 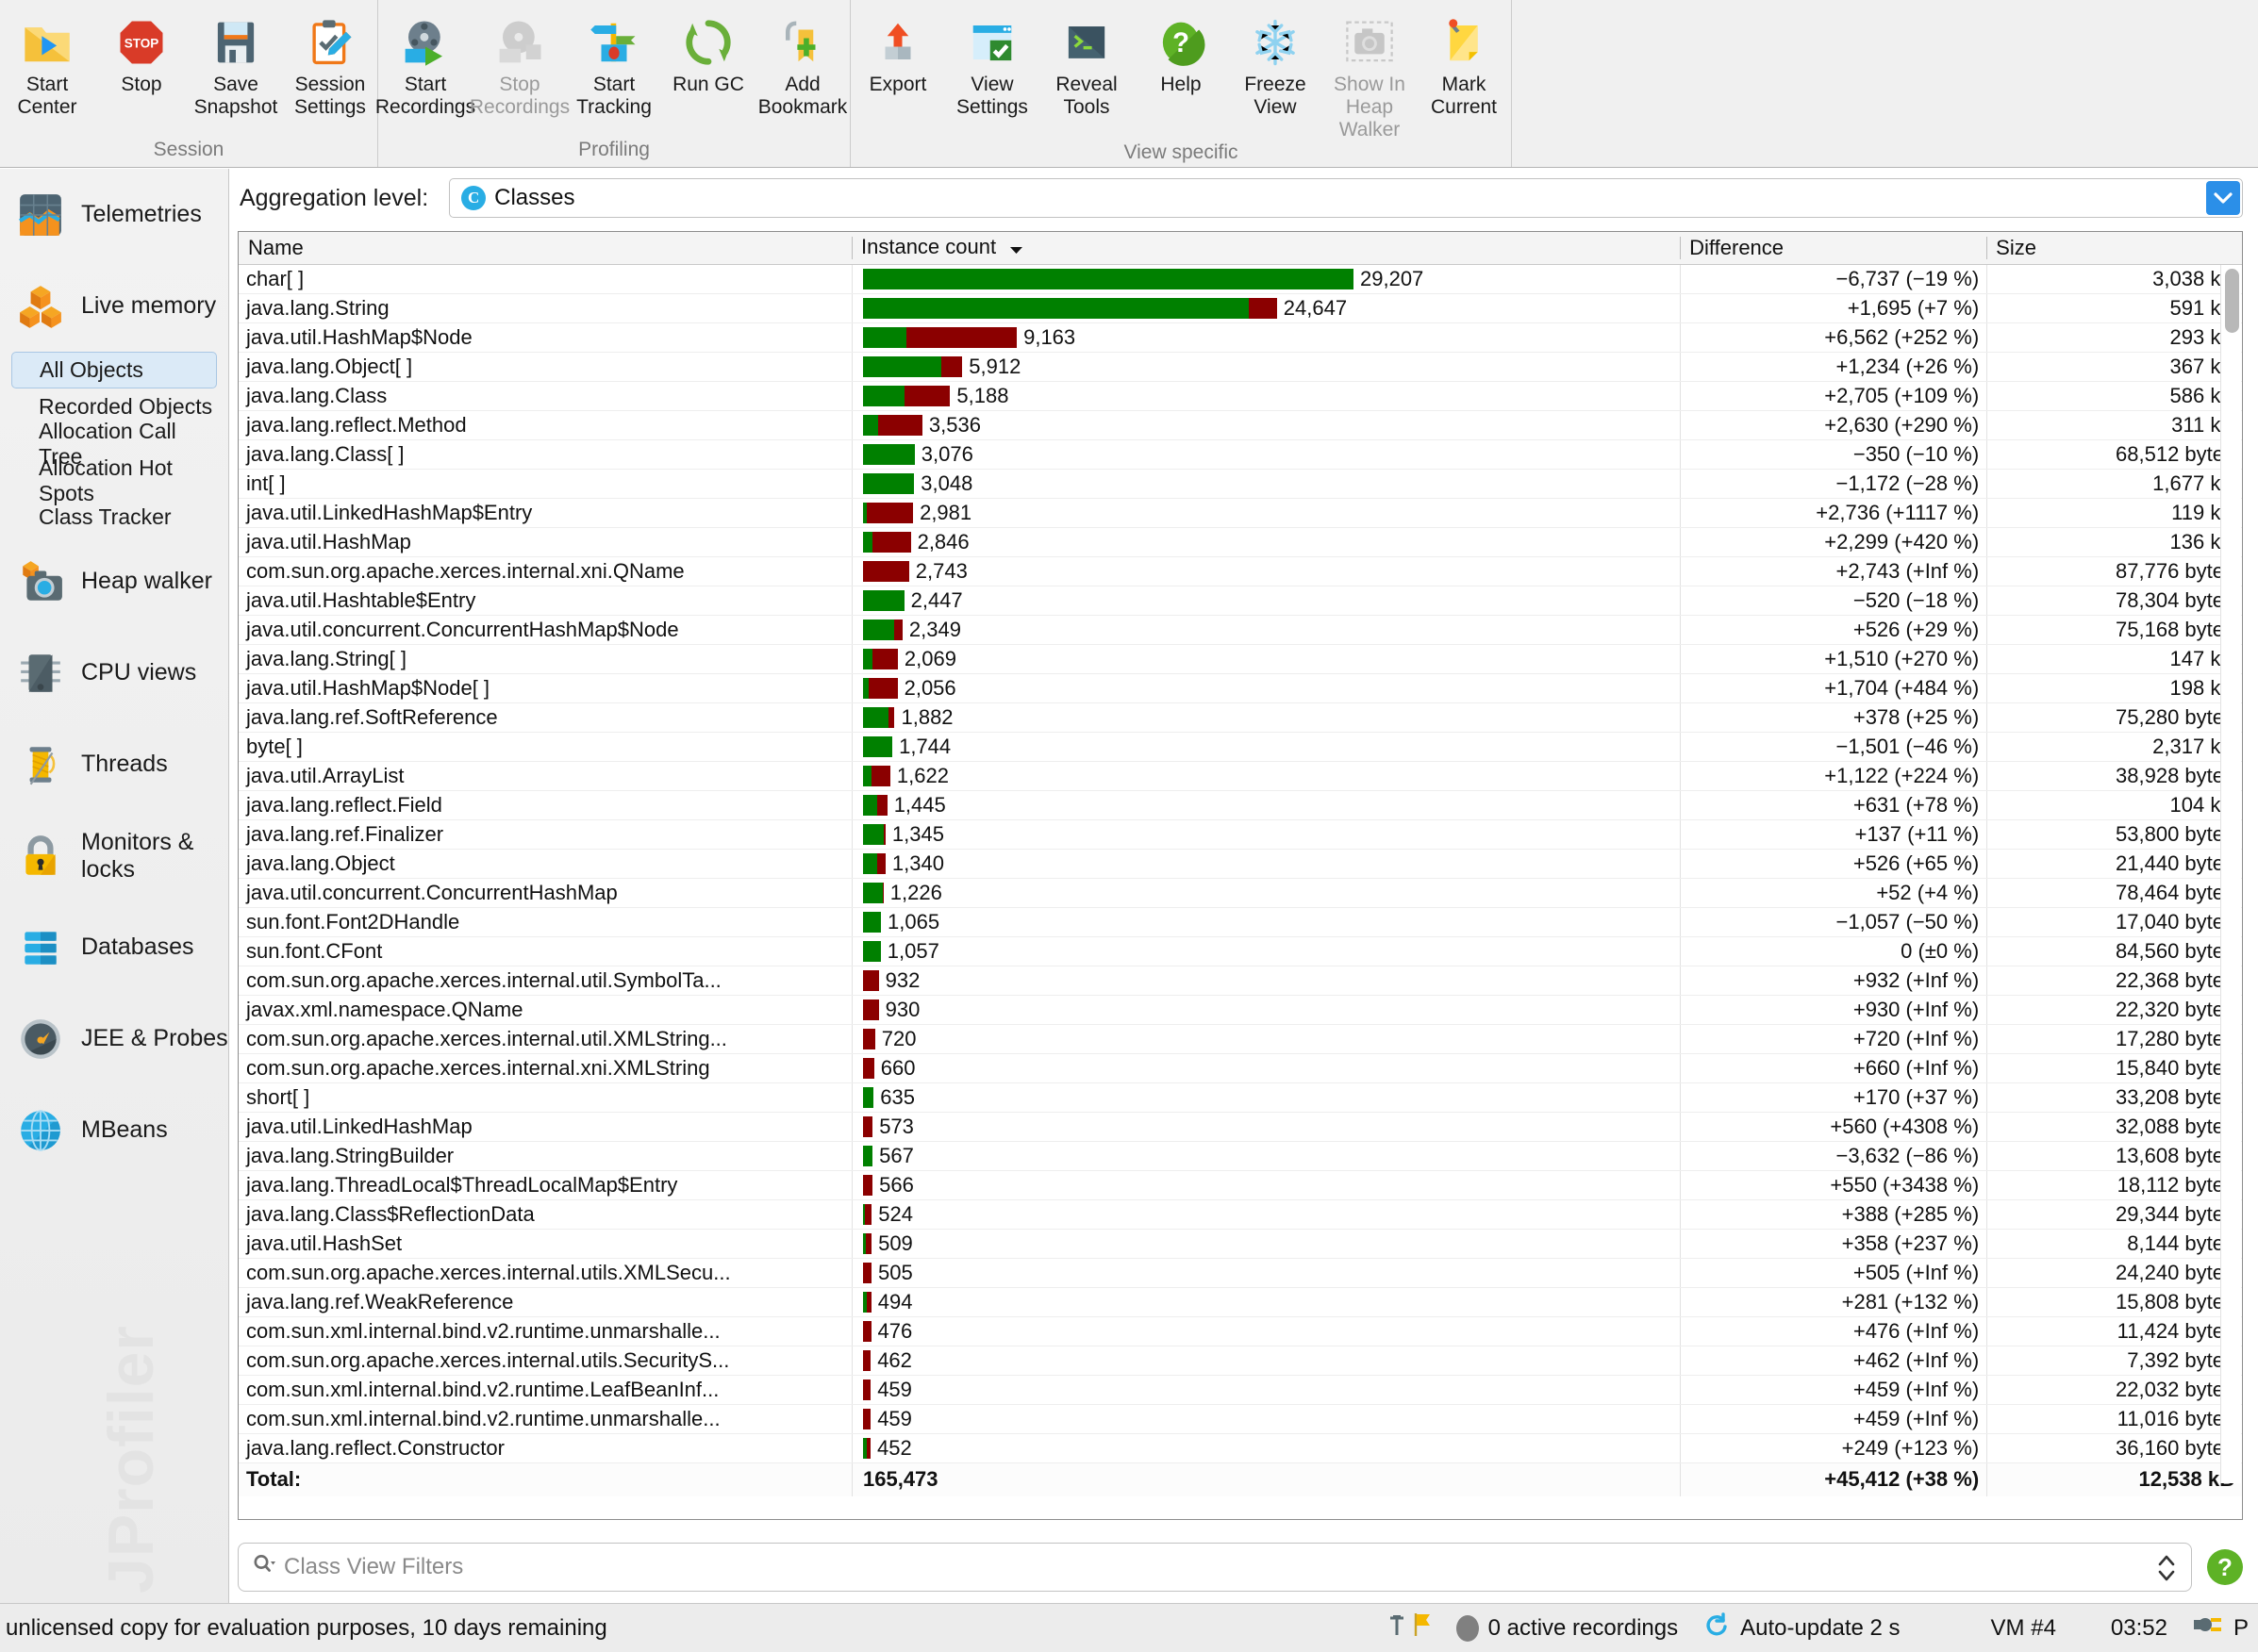 What do you see at coordinates (1181, 63) in the screenshot?
I see `help-button: ? Help` at bounding box center [1181, 63].